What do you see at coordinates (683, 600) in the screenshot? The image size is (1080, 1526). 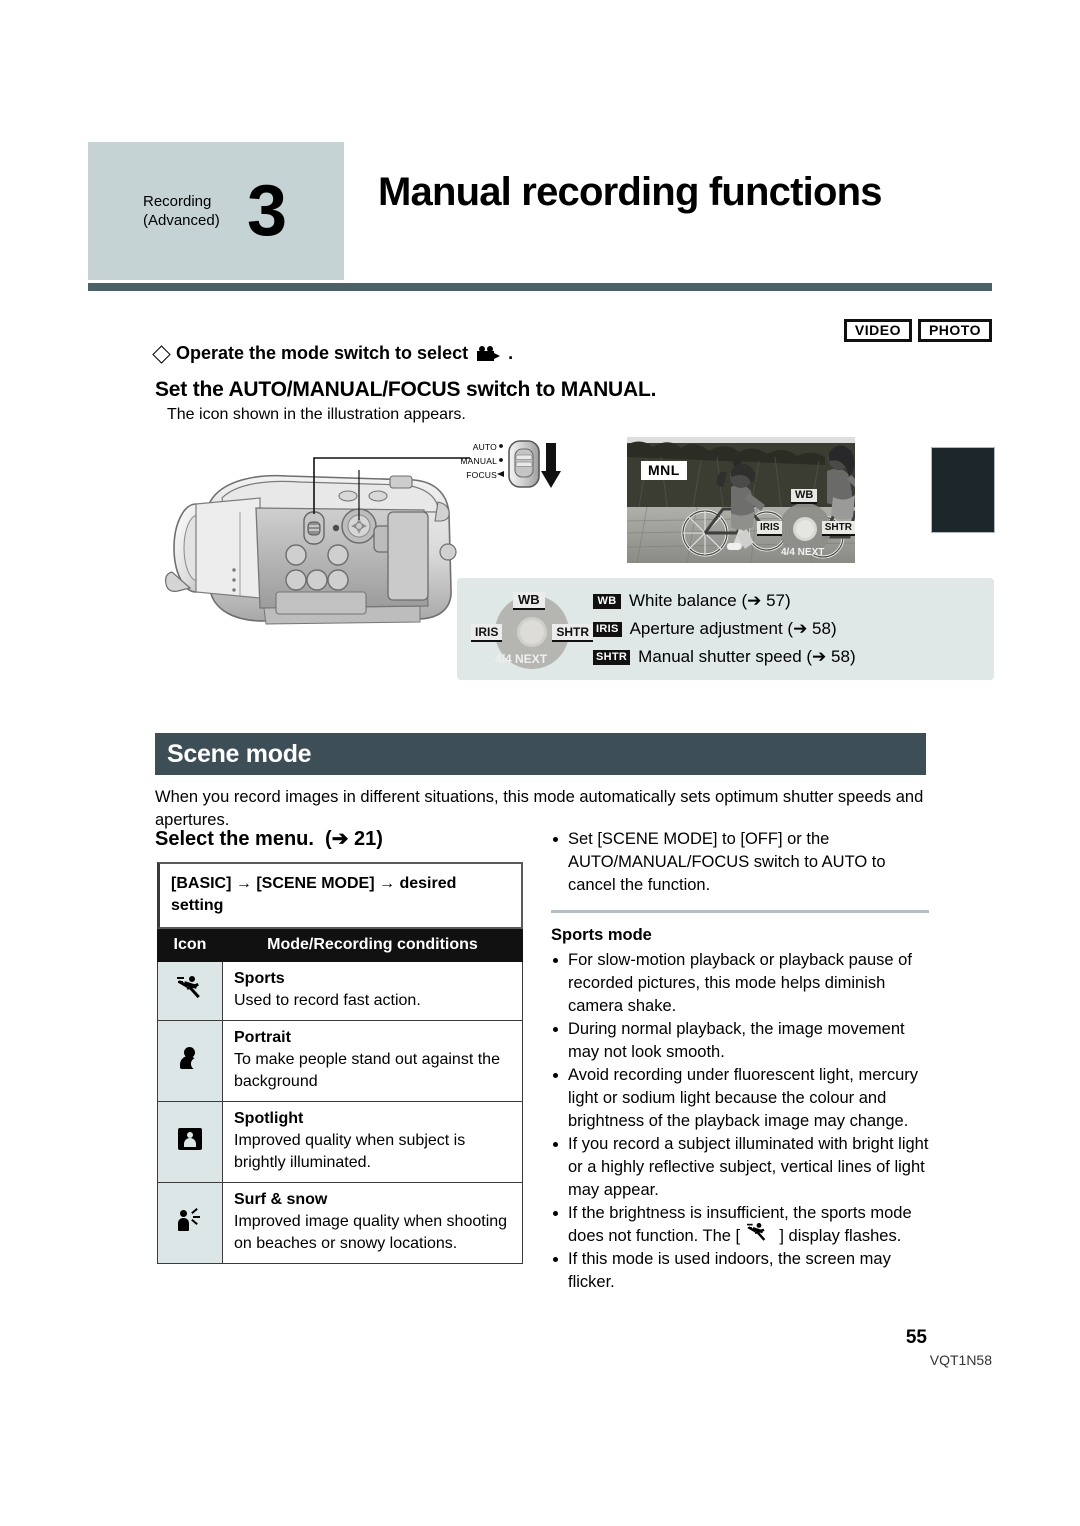 I see `legend-item-0-text: White balance` at bounding box center [683, 600].